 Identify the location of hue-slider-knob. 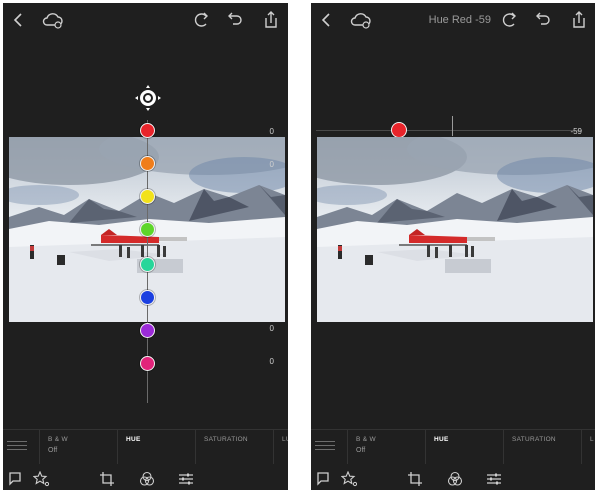
(399, 130).